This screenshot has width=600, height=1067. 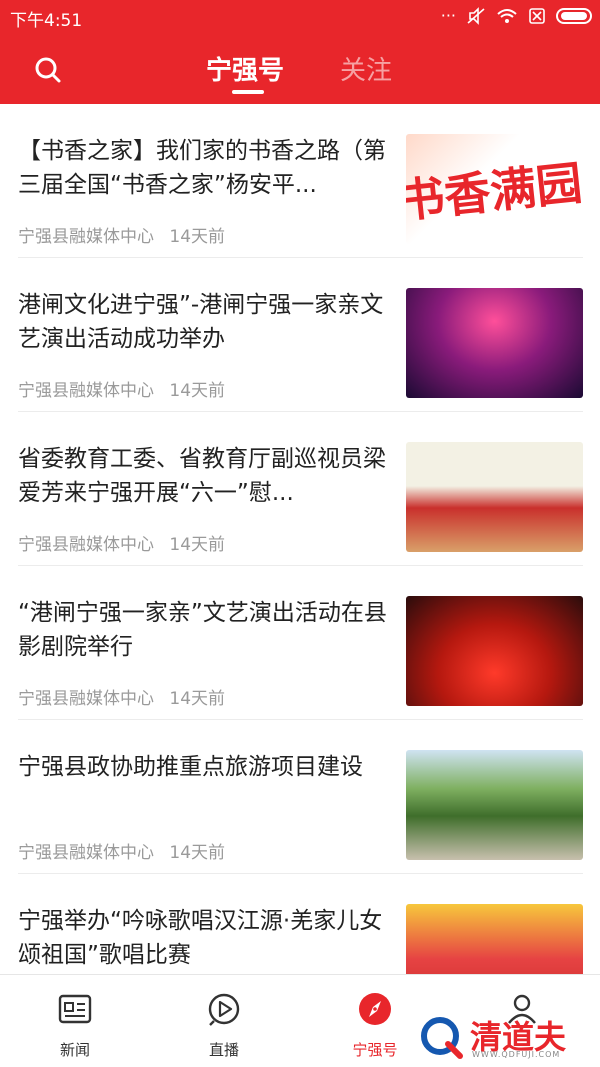 I want to click on tabbar-label: 宁强号, so click(x=375, y=1050).